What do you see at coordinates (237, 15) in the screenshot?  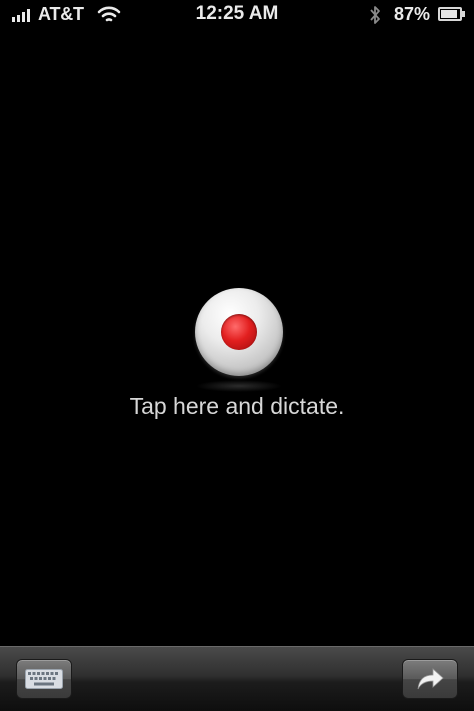 I see `status-bar: AT&T 12:25 AM 87%` at bounding box center [237, 15].